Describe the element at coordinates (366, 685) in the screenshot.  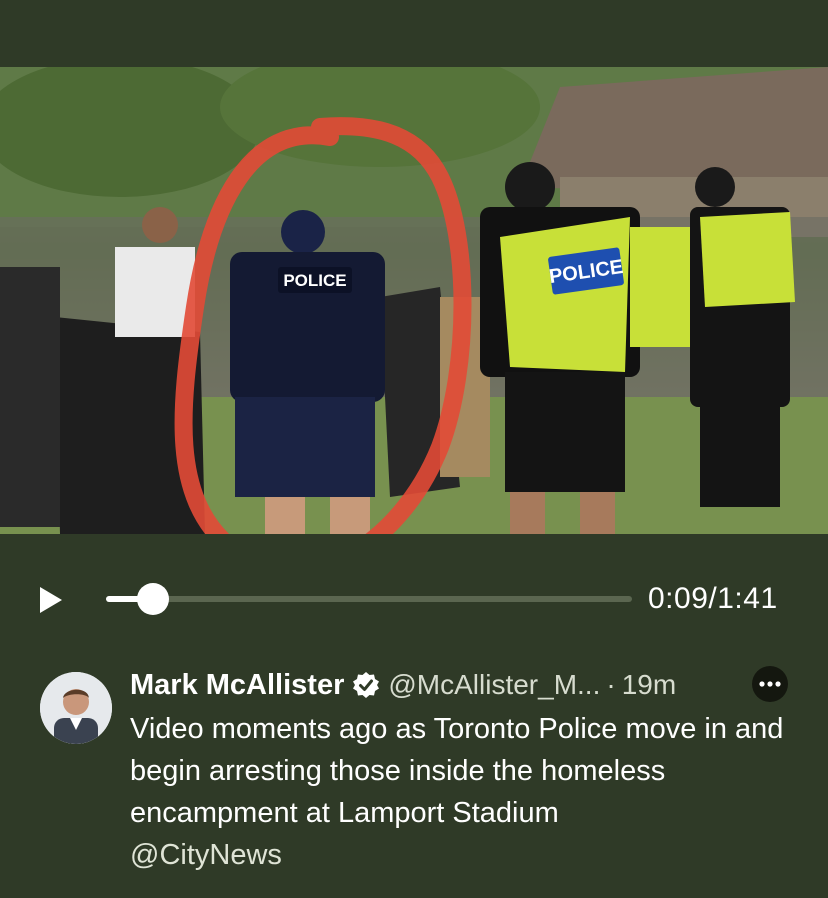
I see `verified-badge-icon` at that location.